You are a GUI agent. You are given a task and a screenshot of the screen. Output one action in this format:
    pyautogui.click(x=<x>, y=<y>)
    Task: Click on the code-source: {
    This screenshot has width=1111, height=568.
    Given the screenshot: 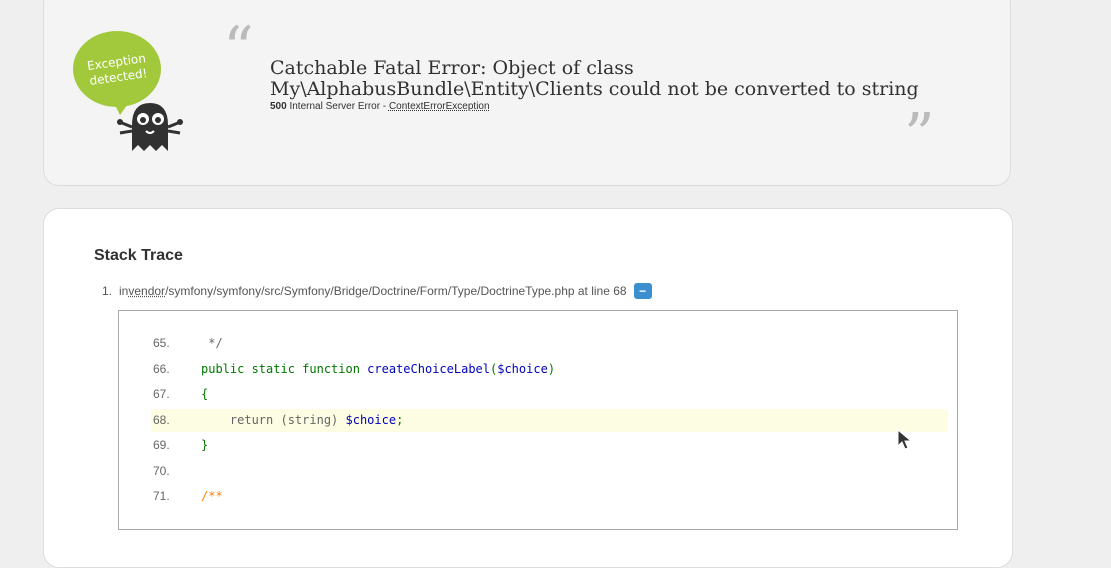 What is the action you would take?
    pyautogui.click(x=204, y=394)
    